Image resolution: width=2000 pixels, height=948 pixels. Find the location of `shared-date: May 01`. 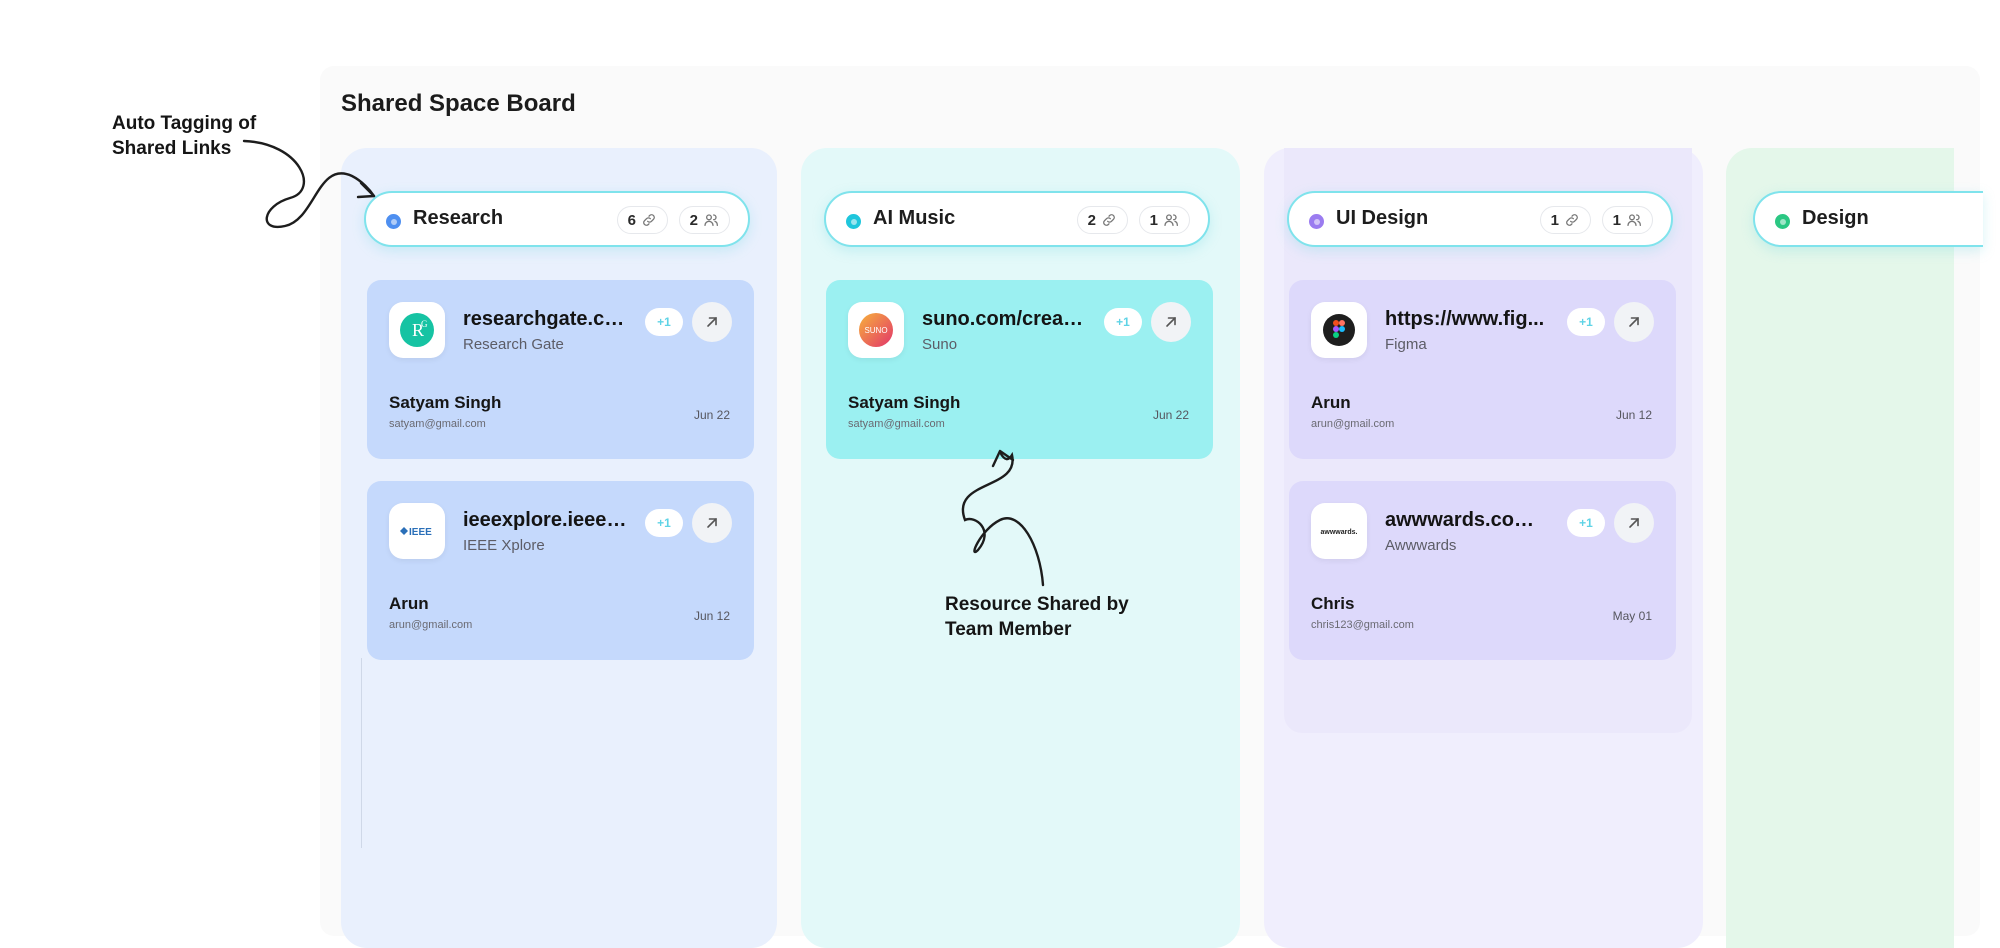

shared-date: May 01 is located at coordinates (1632, 616).